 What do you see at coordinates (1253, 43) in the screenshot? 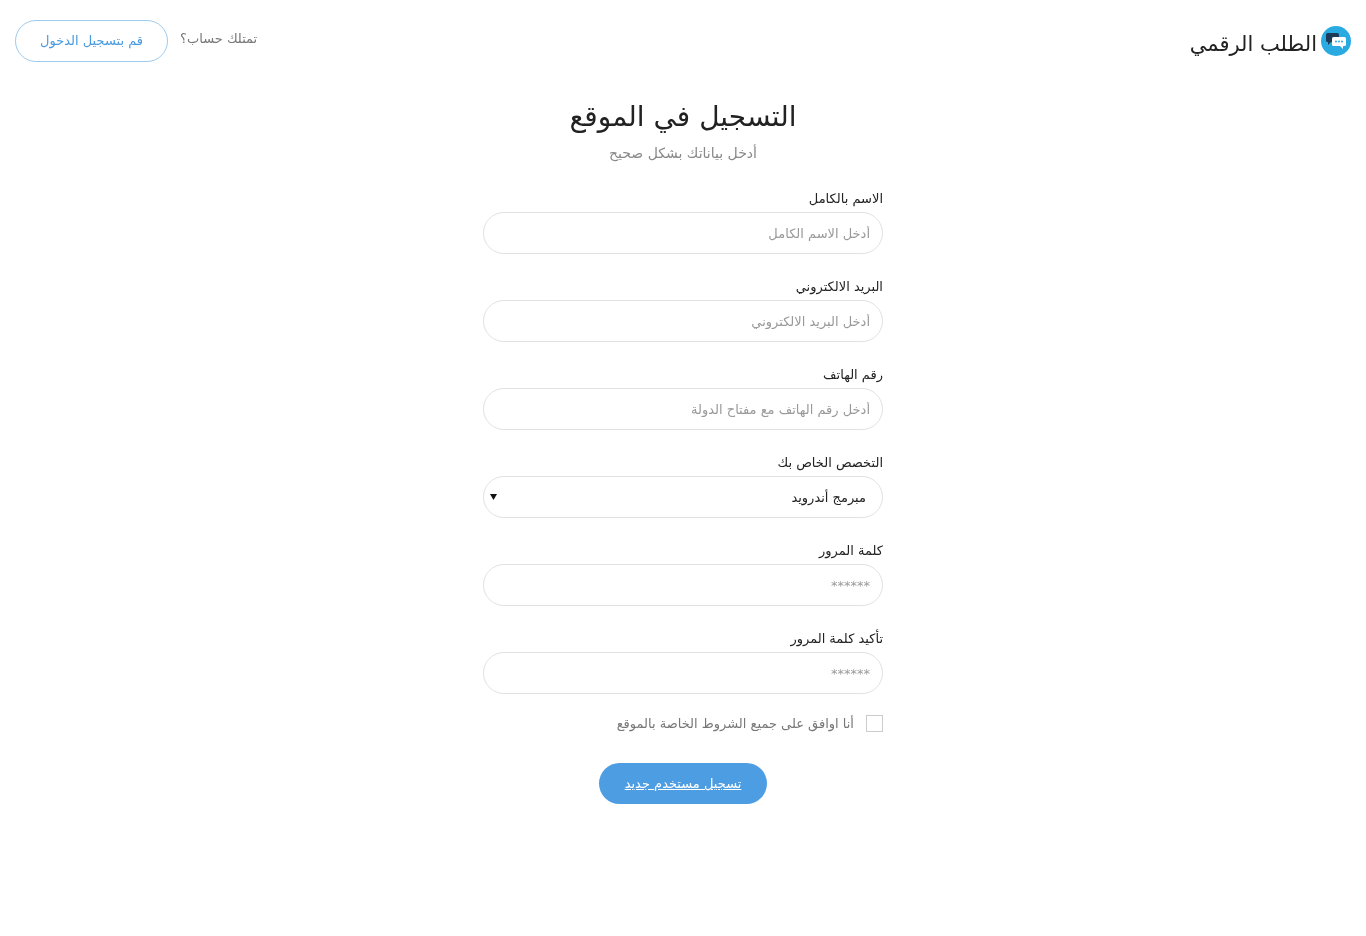
I see `brand-name: الطلب الرقمي` at bounding box center [1253, 43].